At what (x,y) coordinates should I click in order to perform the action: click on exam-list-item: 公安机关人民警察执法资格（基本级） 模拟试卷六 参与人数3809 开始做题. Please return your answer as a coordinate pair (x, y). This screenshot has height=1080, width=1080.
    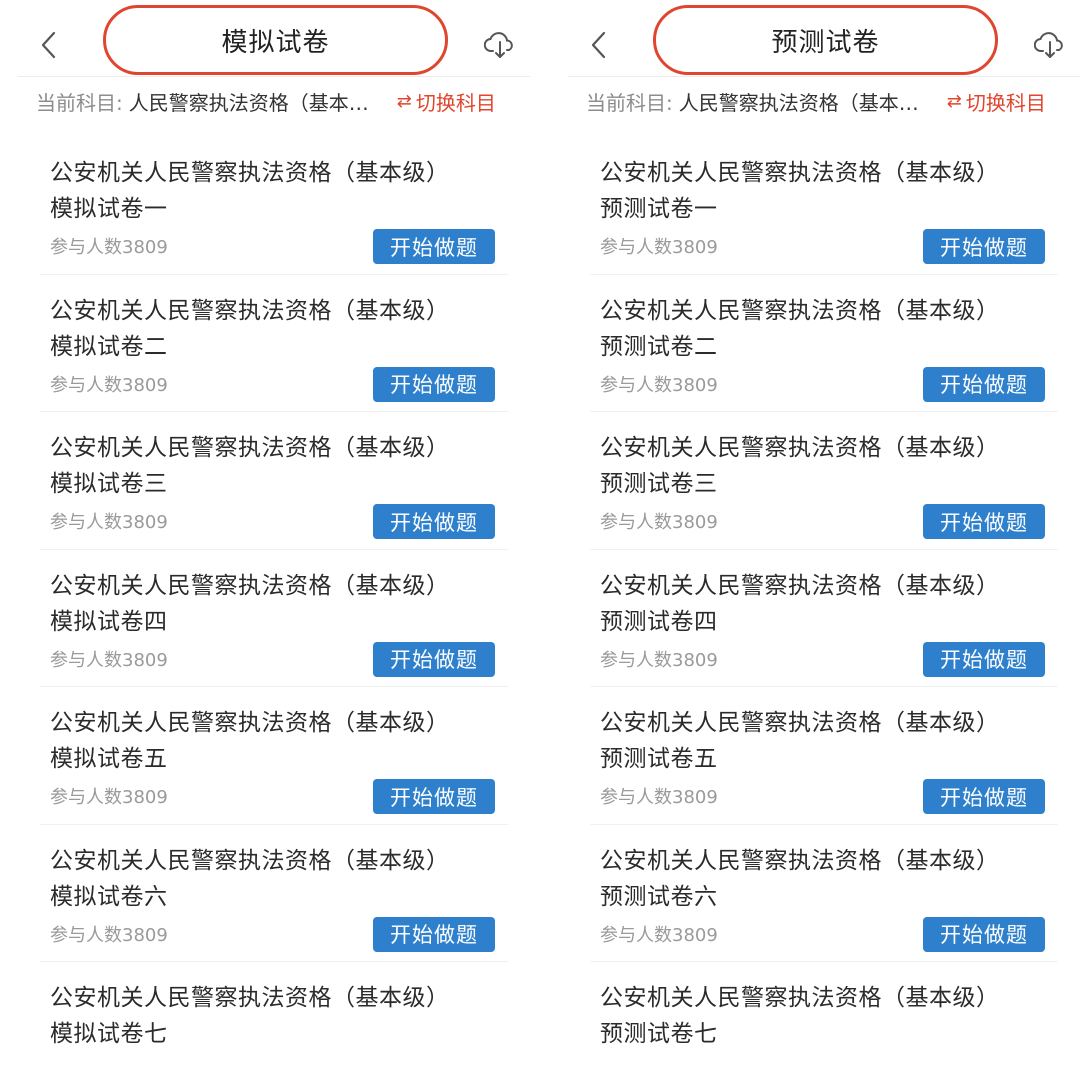
    Looking at the image, I should click on (265, 893).